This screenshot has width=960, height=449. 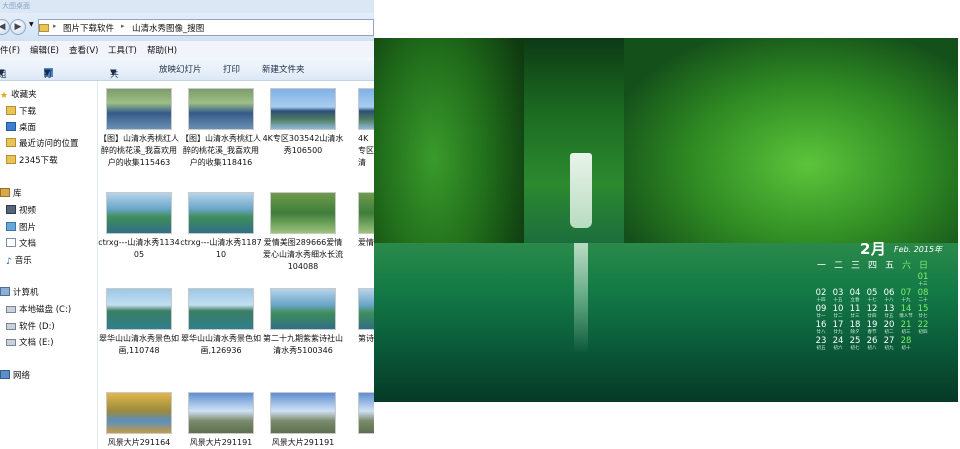 I want to click on file-item: 【图】山清水秀桃红人醉的桃花溪_我喜欢用户的收集115463, so click(x=139, y=128).